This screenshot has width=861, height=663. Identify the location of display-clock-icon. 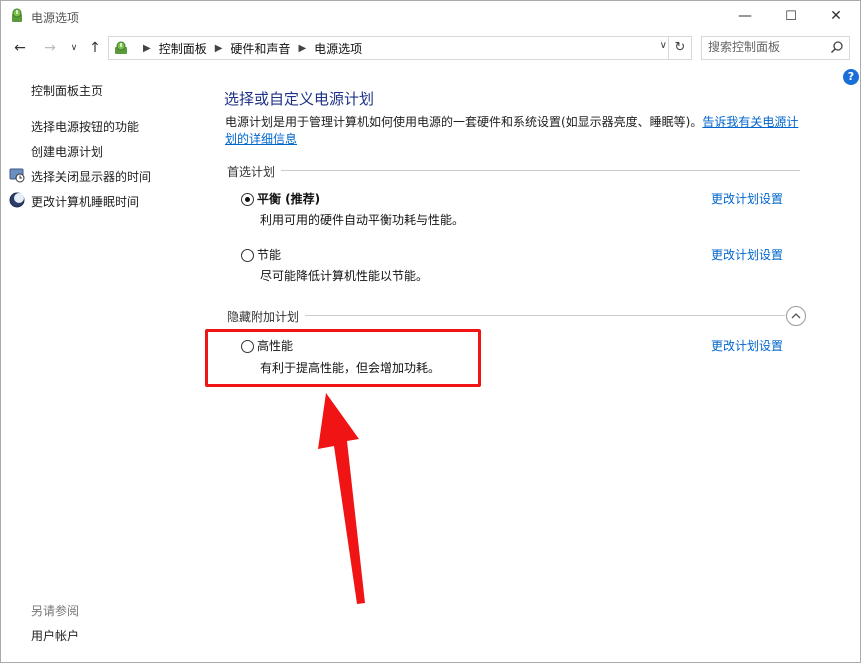
(17, 175).